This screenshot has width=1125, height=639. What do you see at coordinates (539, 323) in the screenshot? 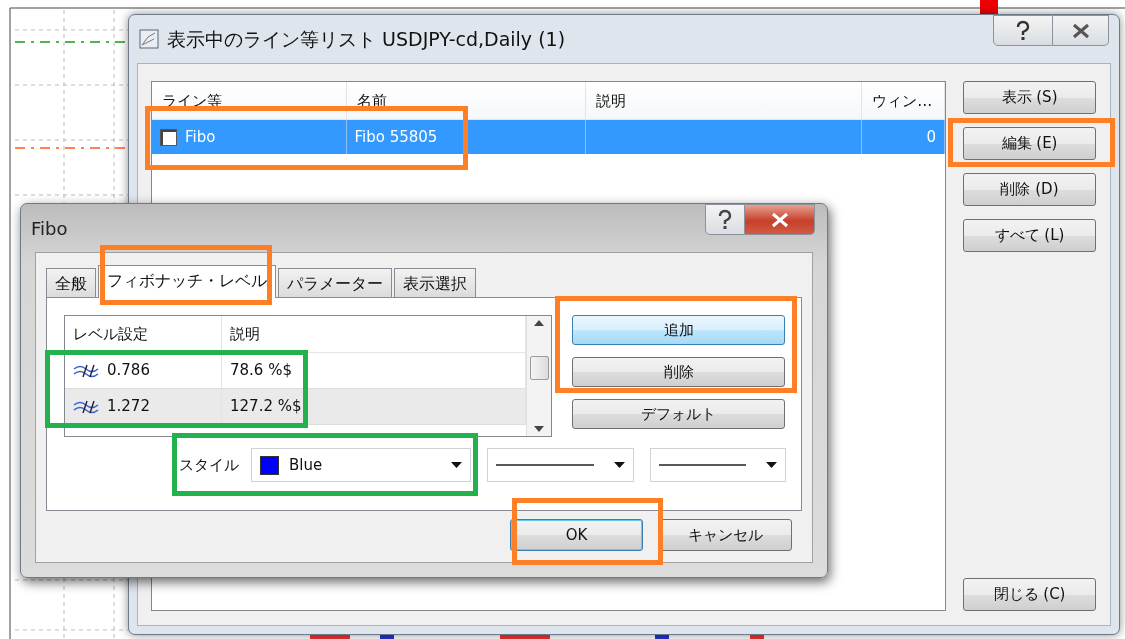
I see `scroll-up-icon` at bounding box center [539, 323].